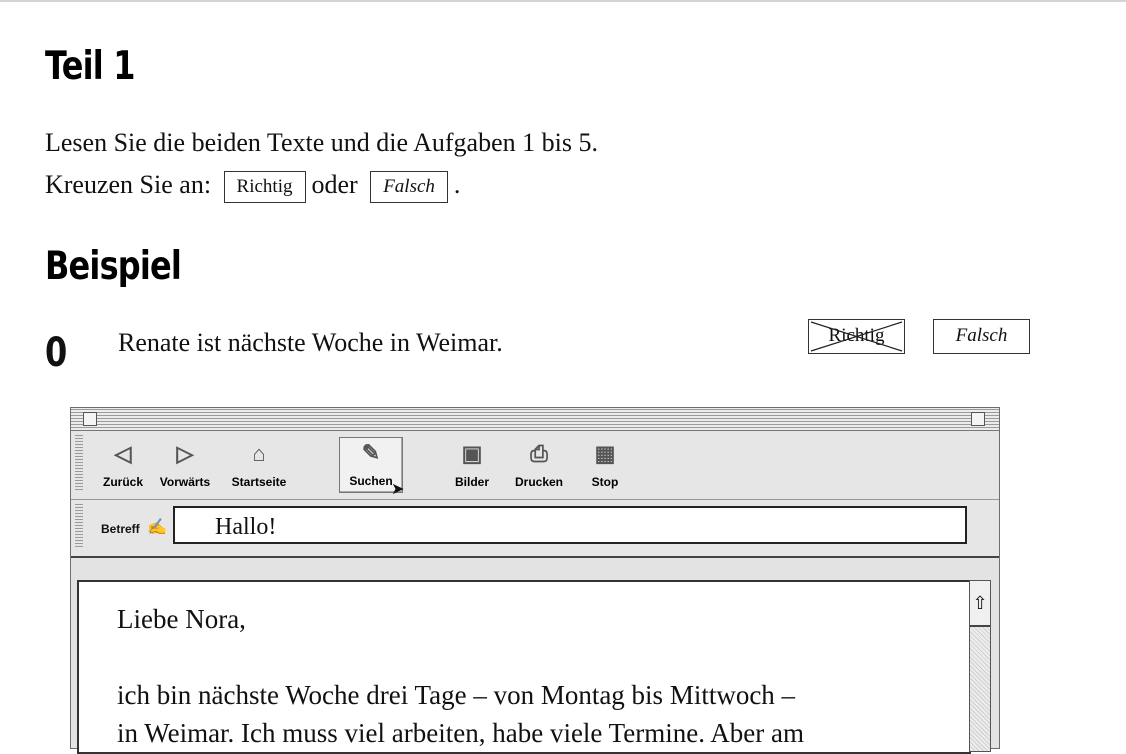  What do you see at coordinates (539, 482) in the screenshot?
I see `print-label: Drucken` at bounding box center [539, 482].